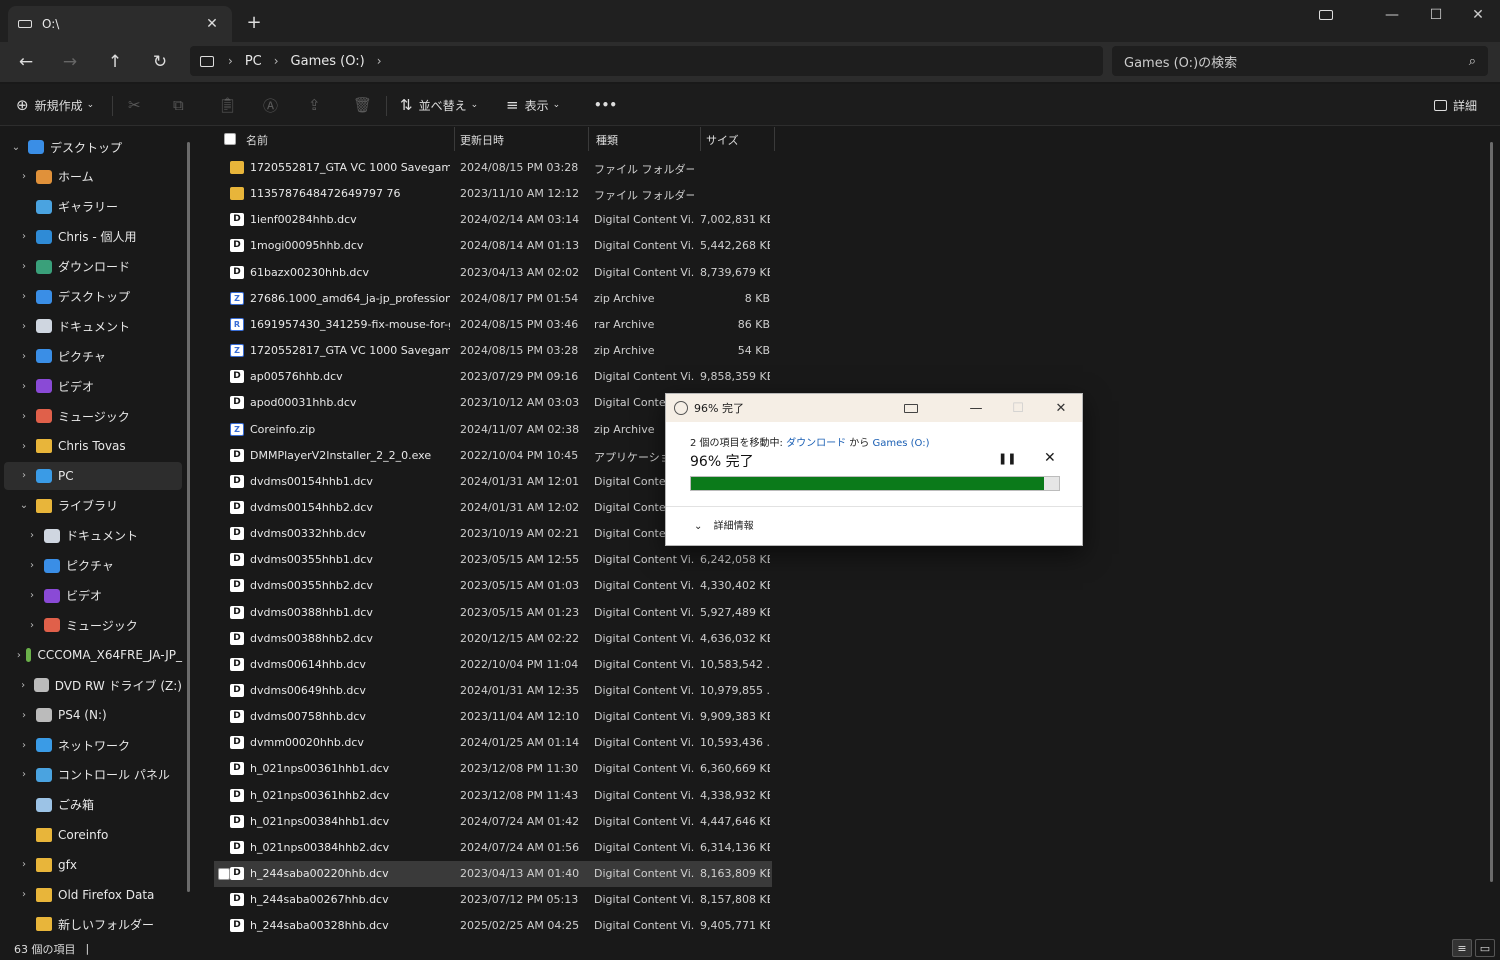 The image size is (1500, 960). I want to click on snap-icon, so click(1326, 15).